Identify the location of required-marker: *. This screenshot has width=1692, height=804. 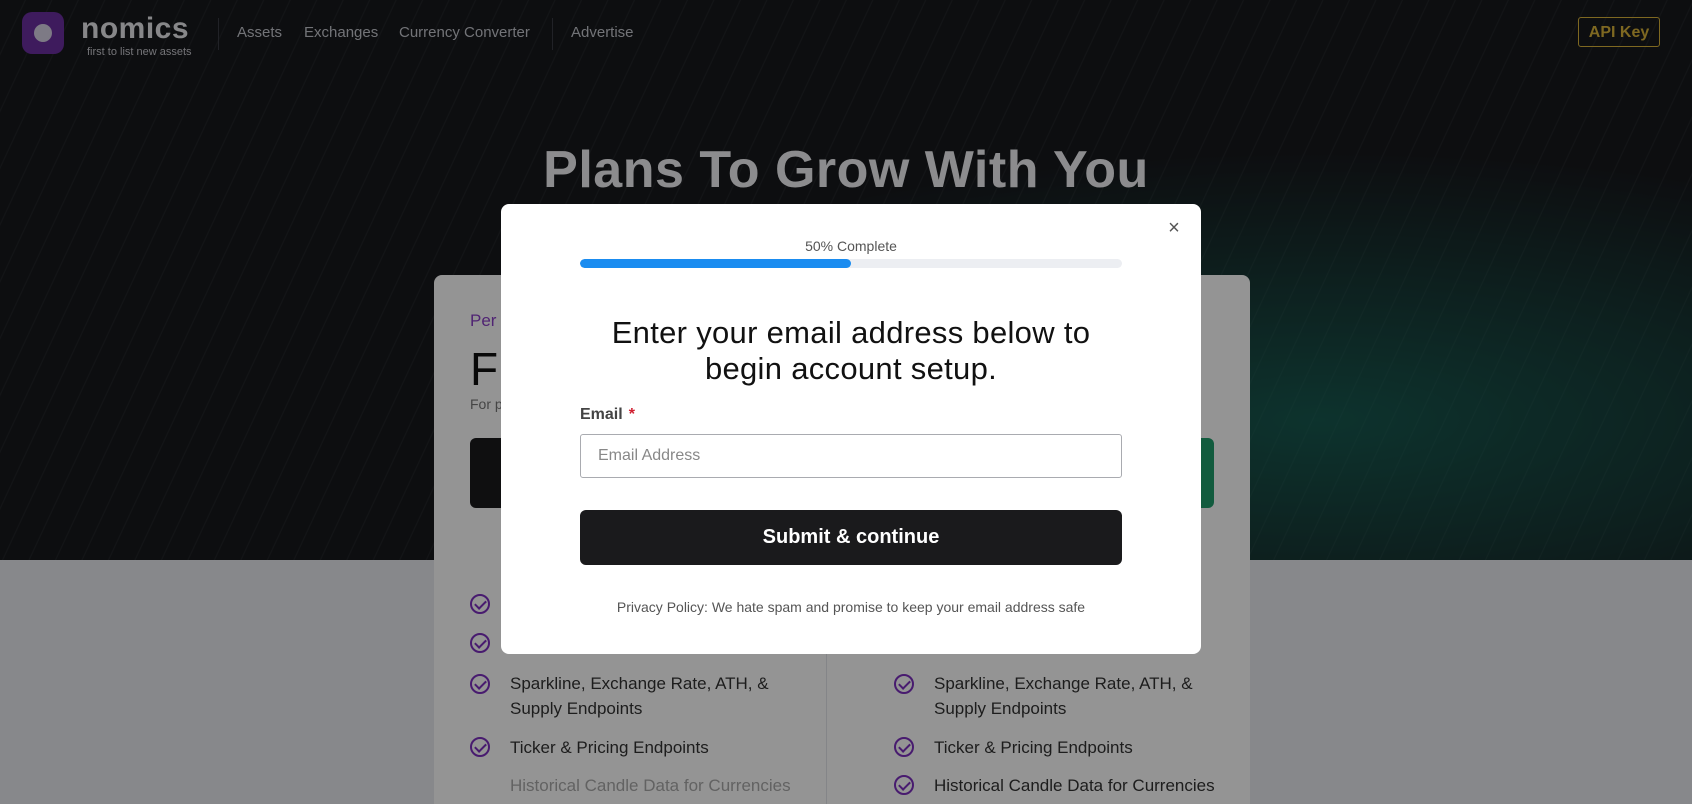
(631, 414).